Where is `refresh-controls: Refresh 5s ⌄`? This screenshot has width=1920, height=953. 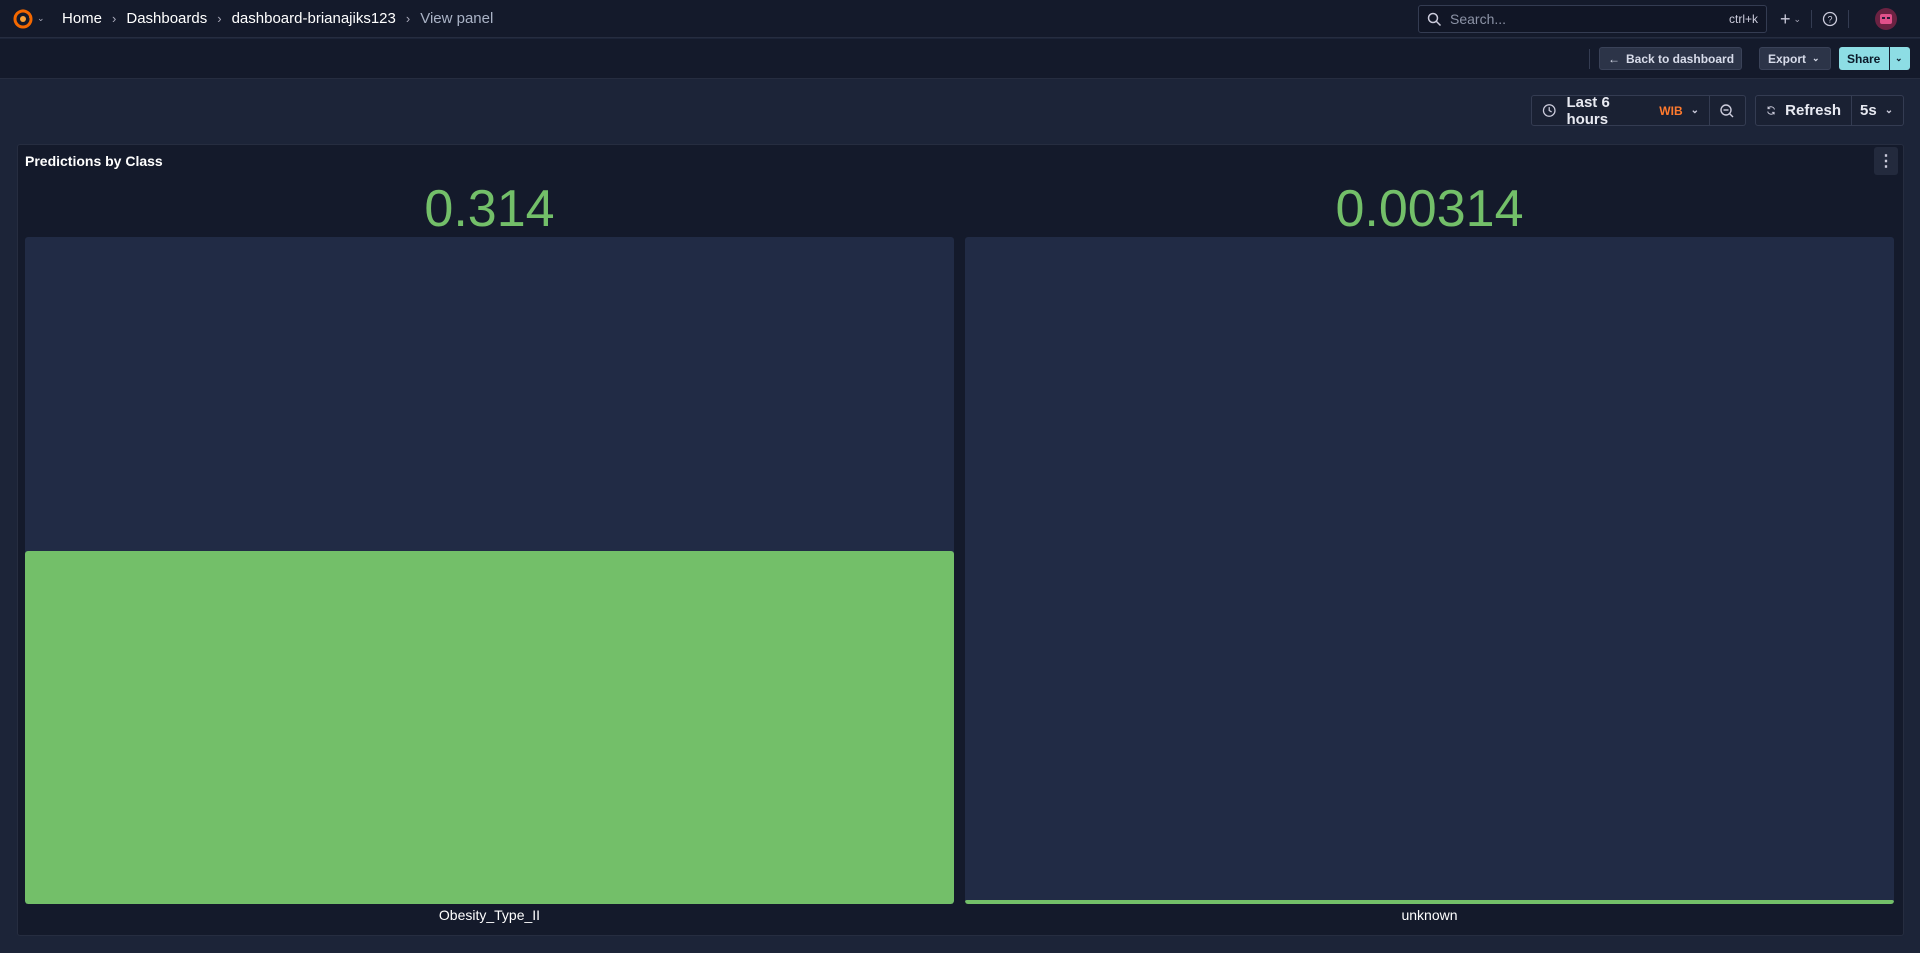
refresh-controls: Refresh 5s ⌄ is located at coordinates (1829, 110).